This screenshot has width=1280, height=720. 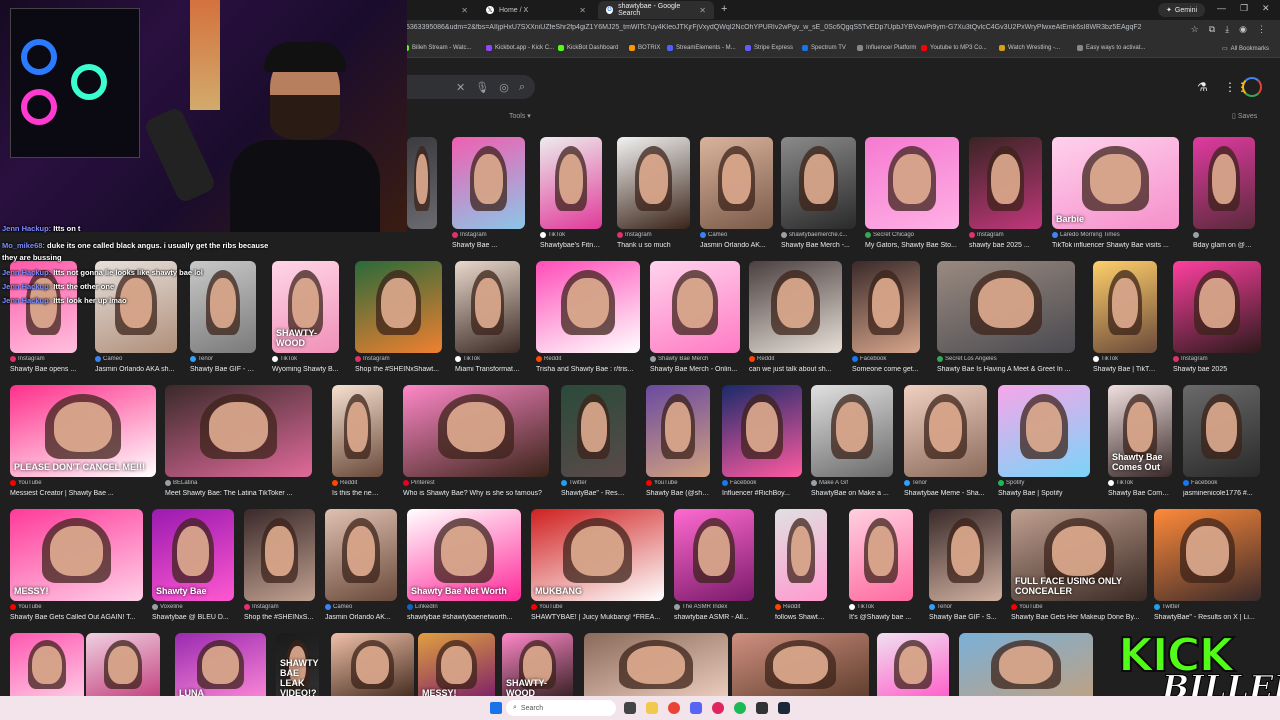 What do you see at coordinates (1044, 493) in the screenshot?
I see `result-caption: Shawty Bae | Spotify` at bounding box center [1044, 493].